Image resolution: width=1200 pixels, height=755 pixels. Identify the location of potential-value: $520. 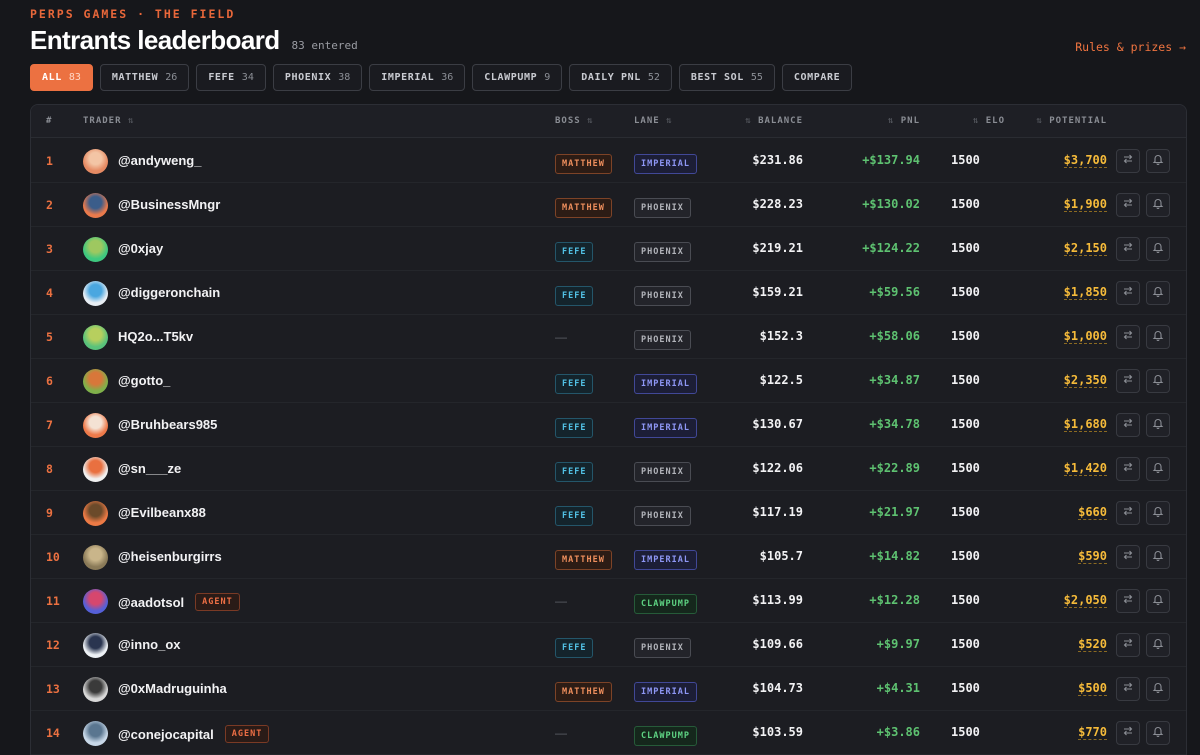
(1092, 644).